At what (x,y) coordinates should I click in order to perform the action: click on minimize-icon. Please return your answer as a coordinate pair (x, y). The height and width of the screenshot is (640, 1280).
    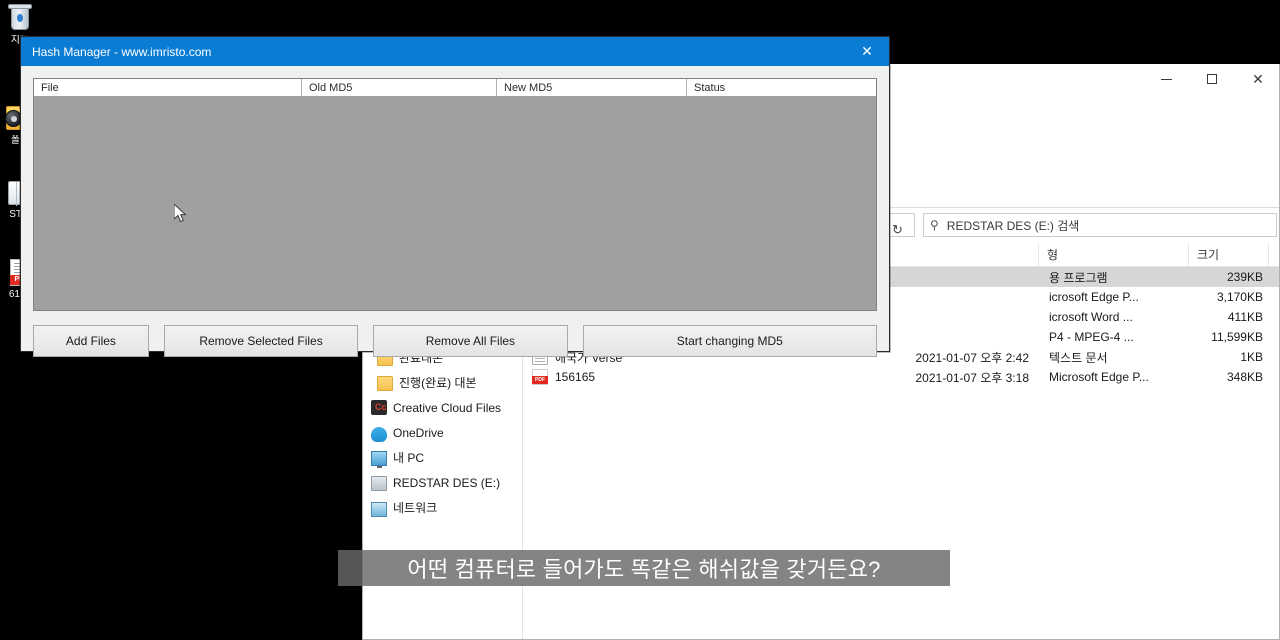
    Looking at the image, I should click on (1166, 79).